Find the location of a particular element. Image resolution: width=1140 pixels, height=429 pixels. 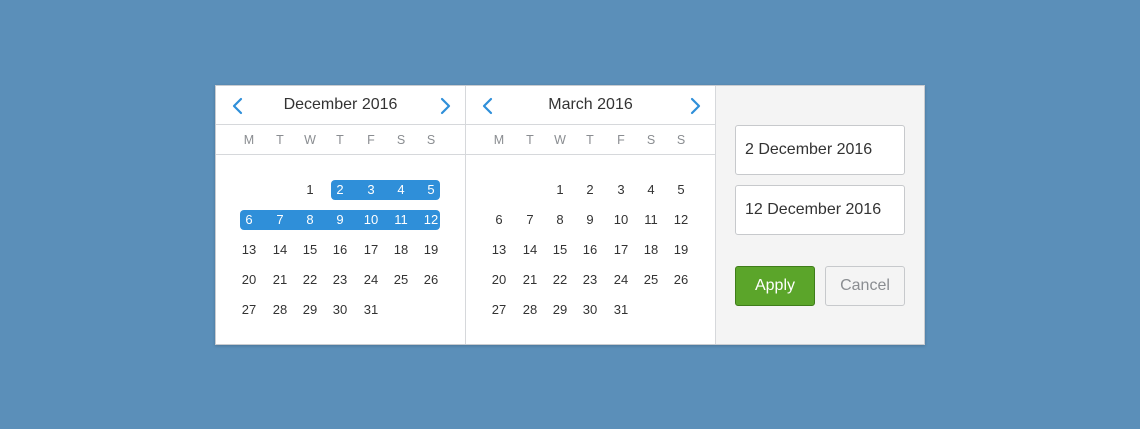

start-date-field is located at coordinates (820, 150).